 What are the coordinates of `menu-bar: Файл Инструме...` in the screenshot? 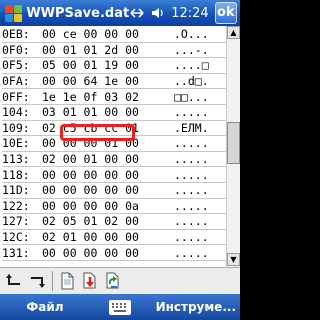 It's located at (120, 307).